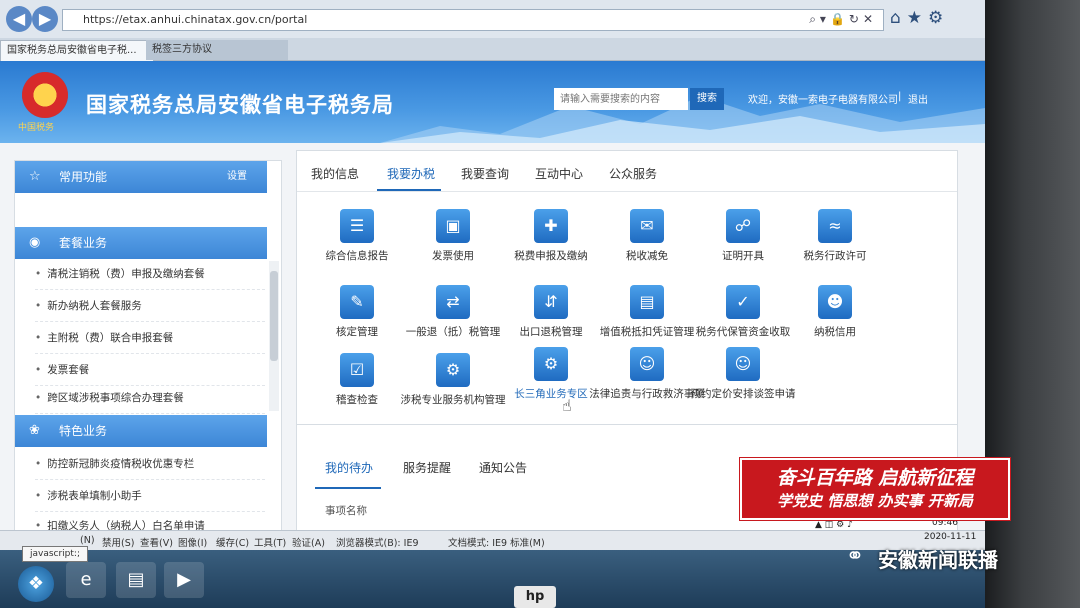 The image size is (1080, 608). I want to click on tab-public-service: 公众服务, so click(633, 173).